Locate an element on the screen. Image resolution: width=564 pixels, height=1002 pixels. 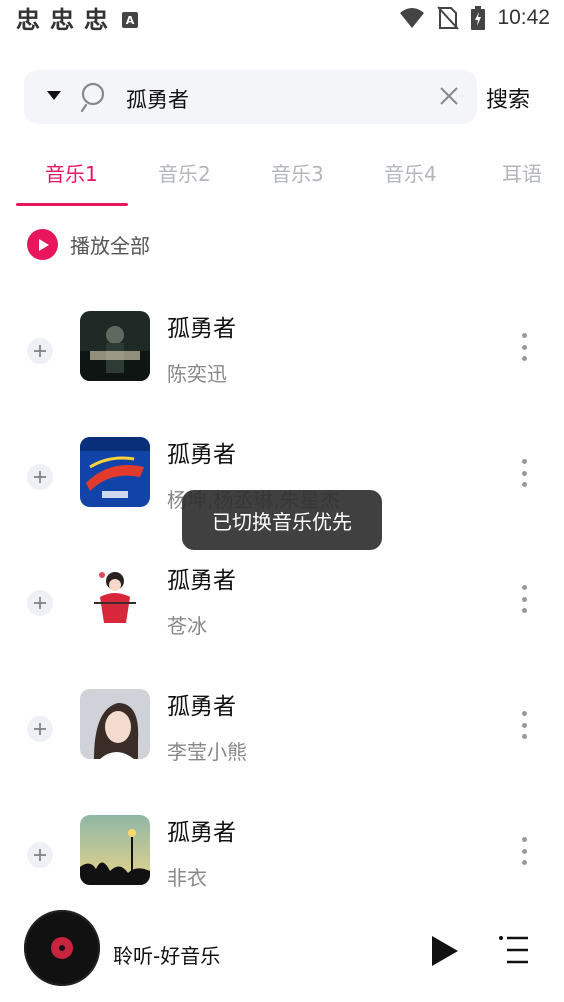
player-title: 聆听-好音乐 is located at coordinates (167, 956).